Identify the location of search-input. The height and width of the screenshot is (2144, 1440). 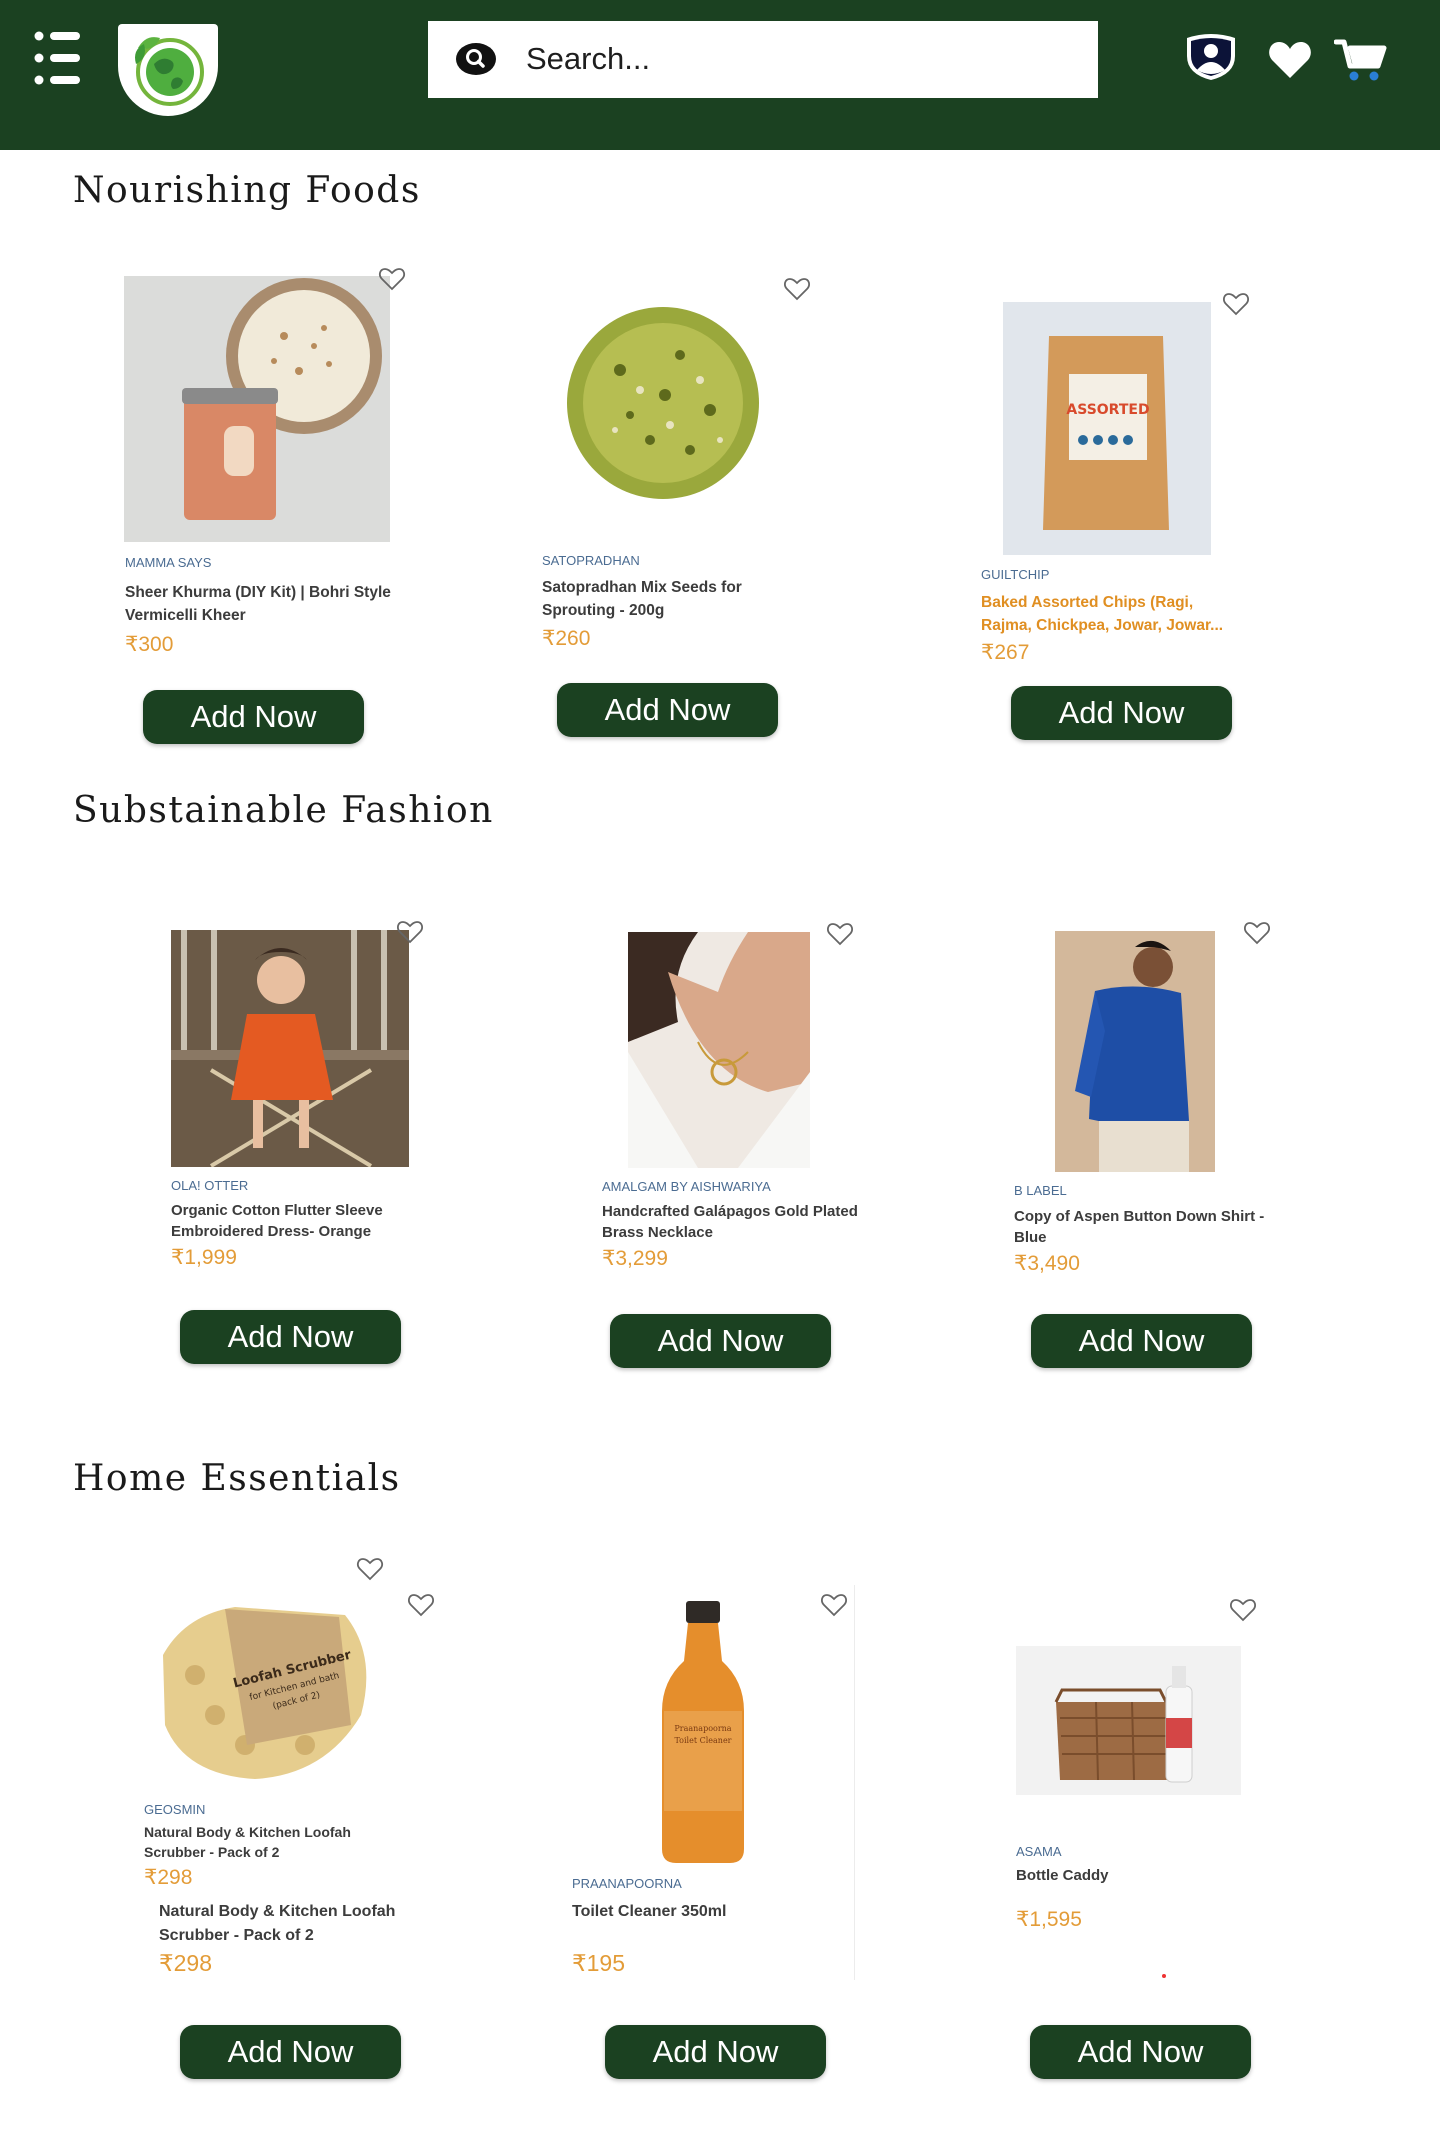
(796, 59).